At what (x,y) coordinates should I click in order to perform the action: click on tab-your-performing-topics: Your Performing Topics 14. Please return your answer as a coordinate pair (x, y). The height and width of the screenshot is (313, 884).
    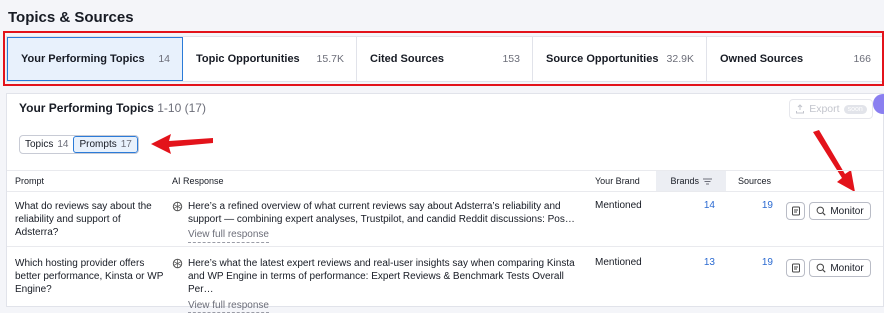
    Looking at the image, I should click on (95, 59).